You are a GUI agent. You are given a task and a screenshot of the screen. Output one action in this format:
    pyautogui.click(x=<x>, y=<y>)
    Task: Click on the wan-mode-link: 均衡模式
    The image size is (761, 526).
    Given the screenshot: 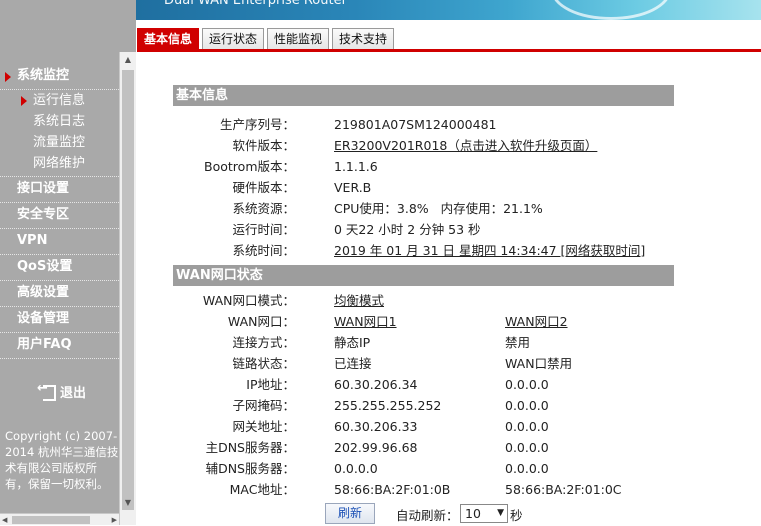 What is the action you would take?
    pyautogui.click(x=359, y=300)
    